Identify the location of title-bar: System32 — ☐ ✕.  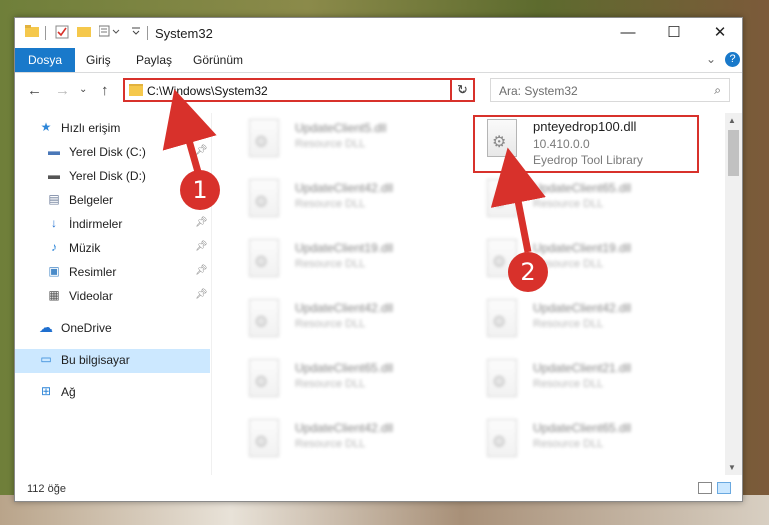
(378, 33).